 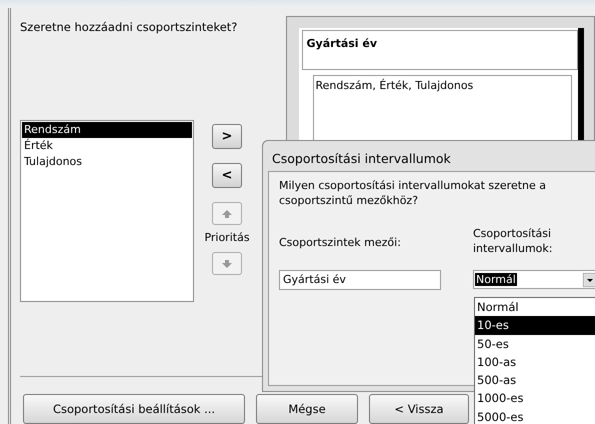 What do you see at coordinates (107, 146) in the screenshot?
I see `field-list-item: Érték` at bounding box center [107, 146].